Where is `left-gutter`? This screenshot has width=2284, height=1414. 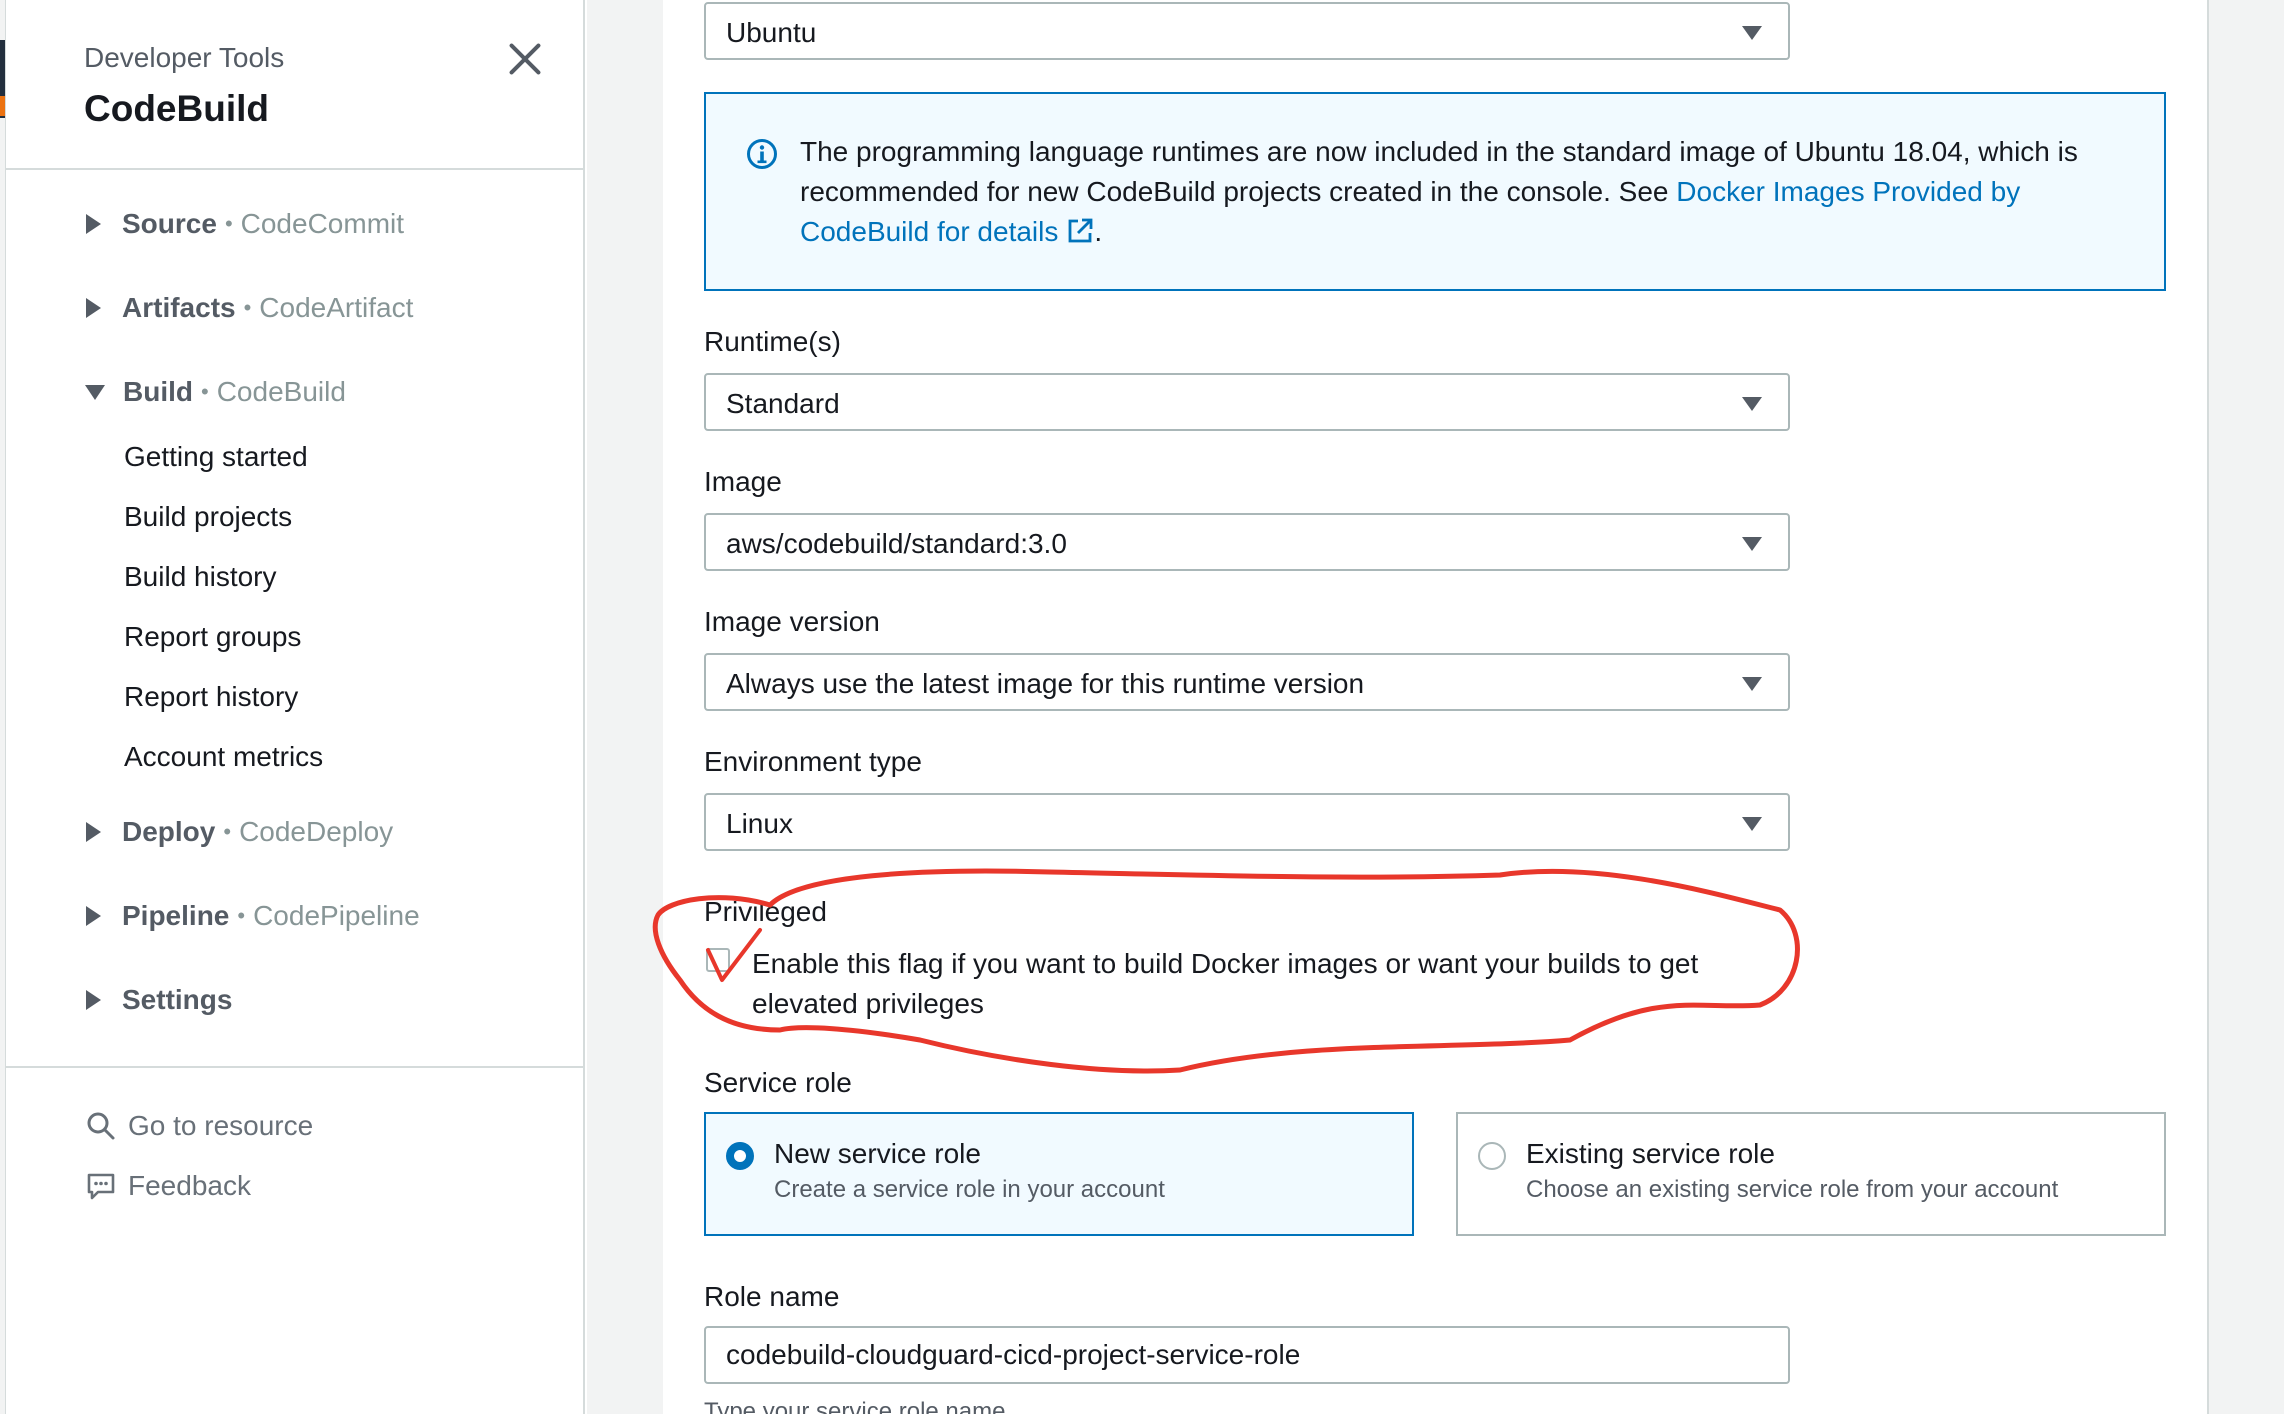
left-gutter is located at coordinates (625, 707).